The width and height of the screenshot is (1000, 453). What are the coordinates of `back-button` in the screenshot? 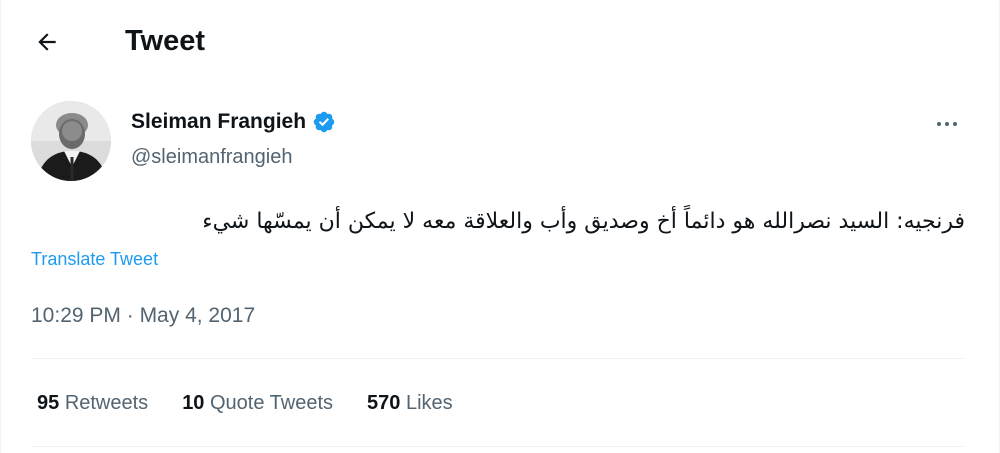 It's located at (47, 42).